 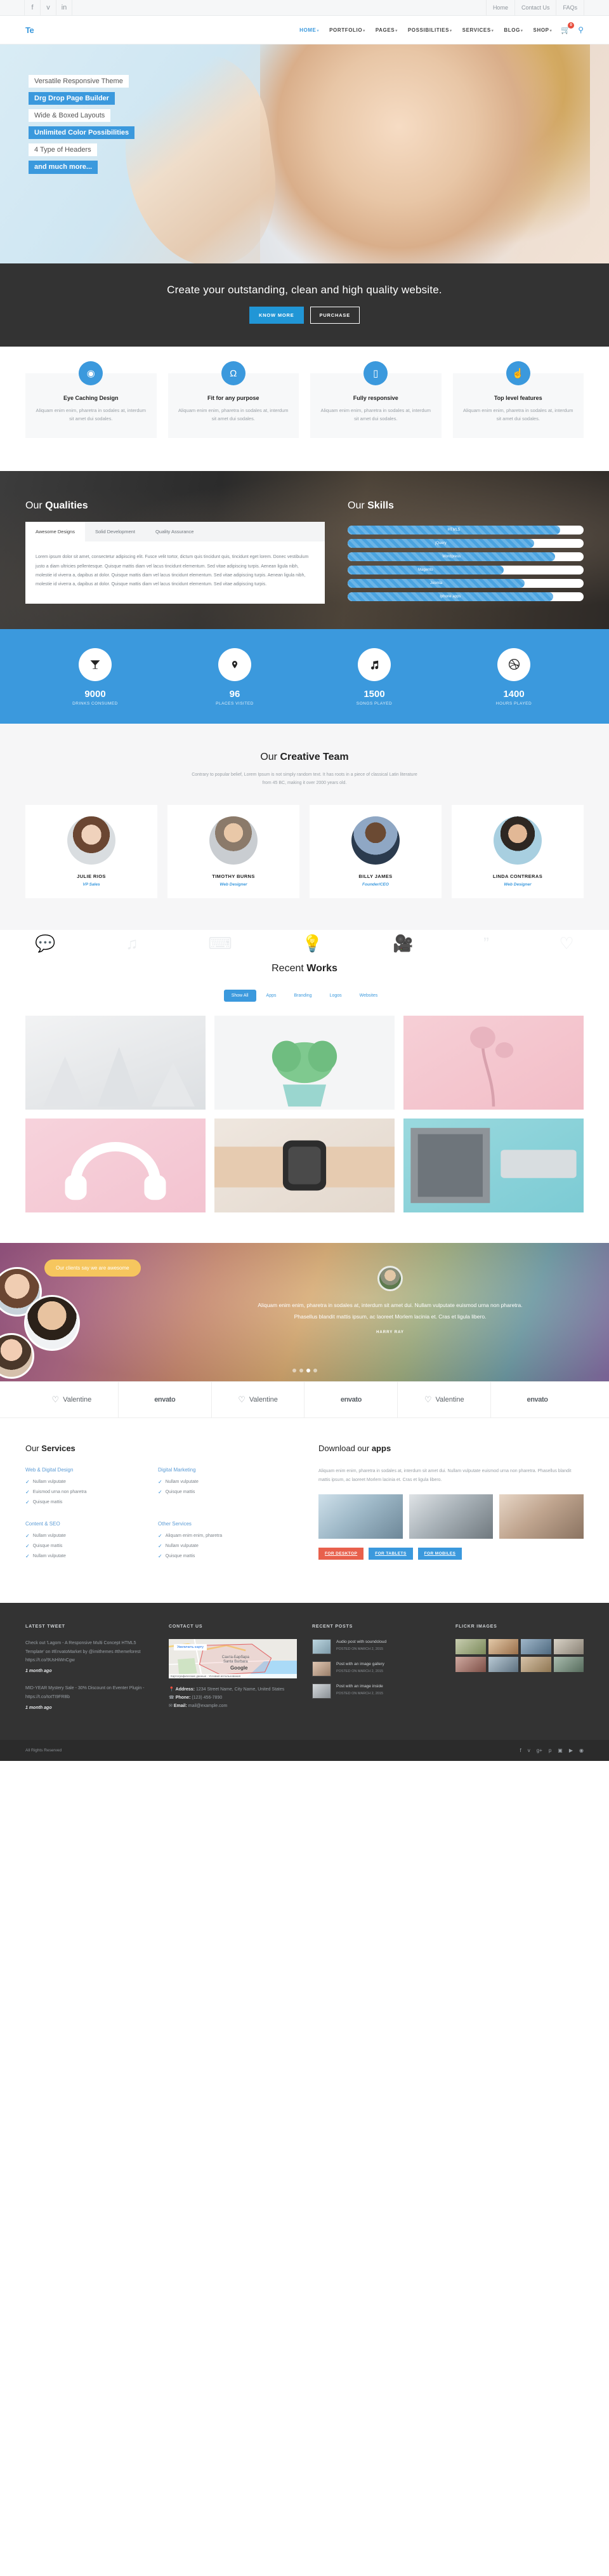 What do you see at coordinates (55, 532) in the screenshot?
I see `tab-awesome-designs: Awesome Designs` at bounding box center [55, 532].